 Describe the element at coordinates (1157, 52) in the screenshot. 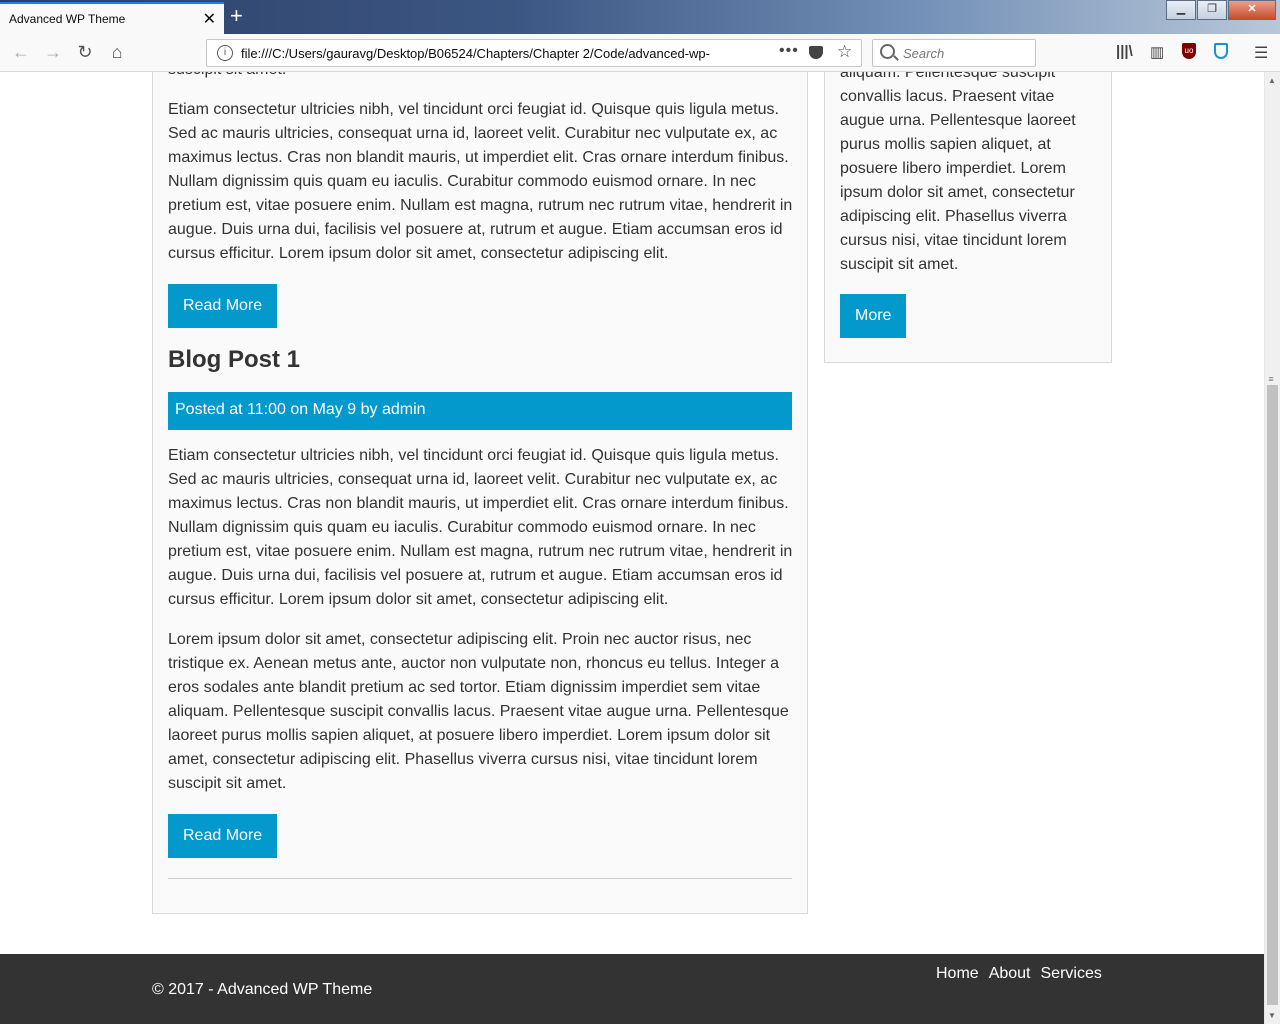

I see `sidebar-icon: ▥` at that location.